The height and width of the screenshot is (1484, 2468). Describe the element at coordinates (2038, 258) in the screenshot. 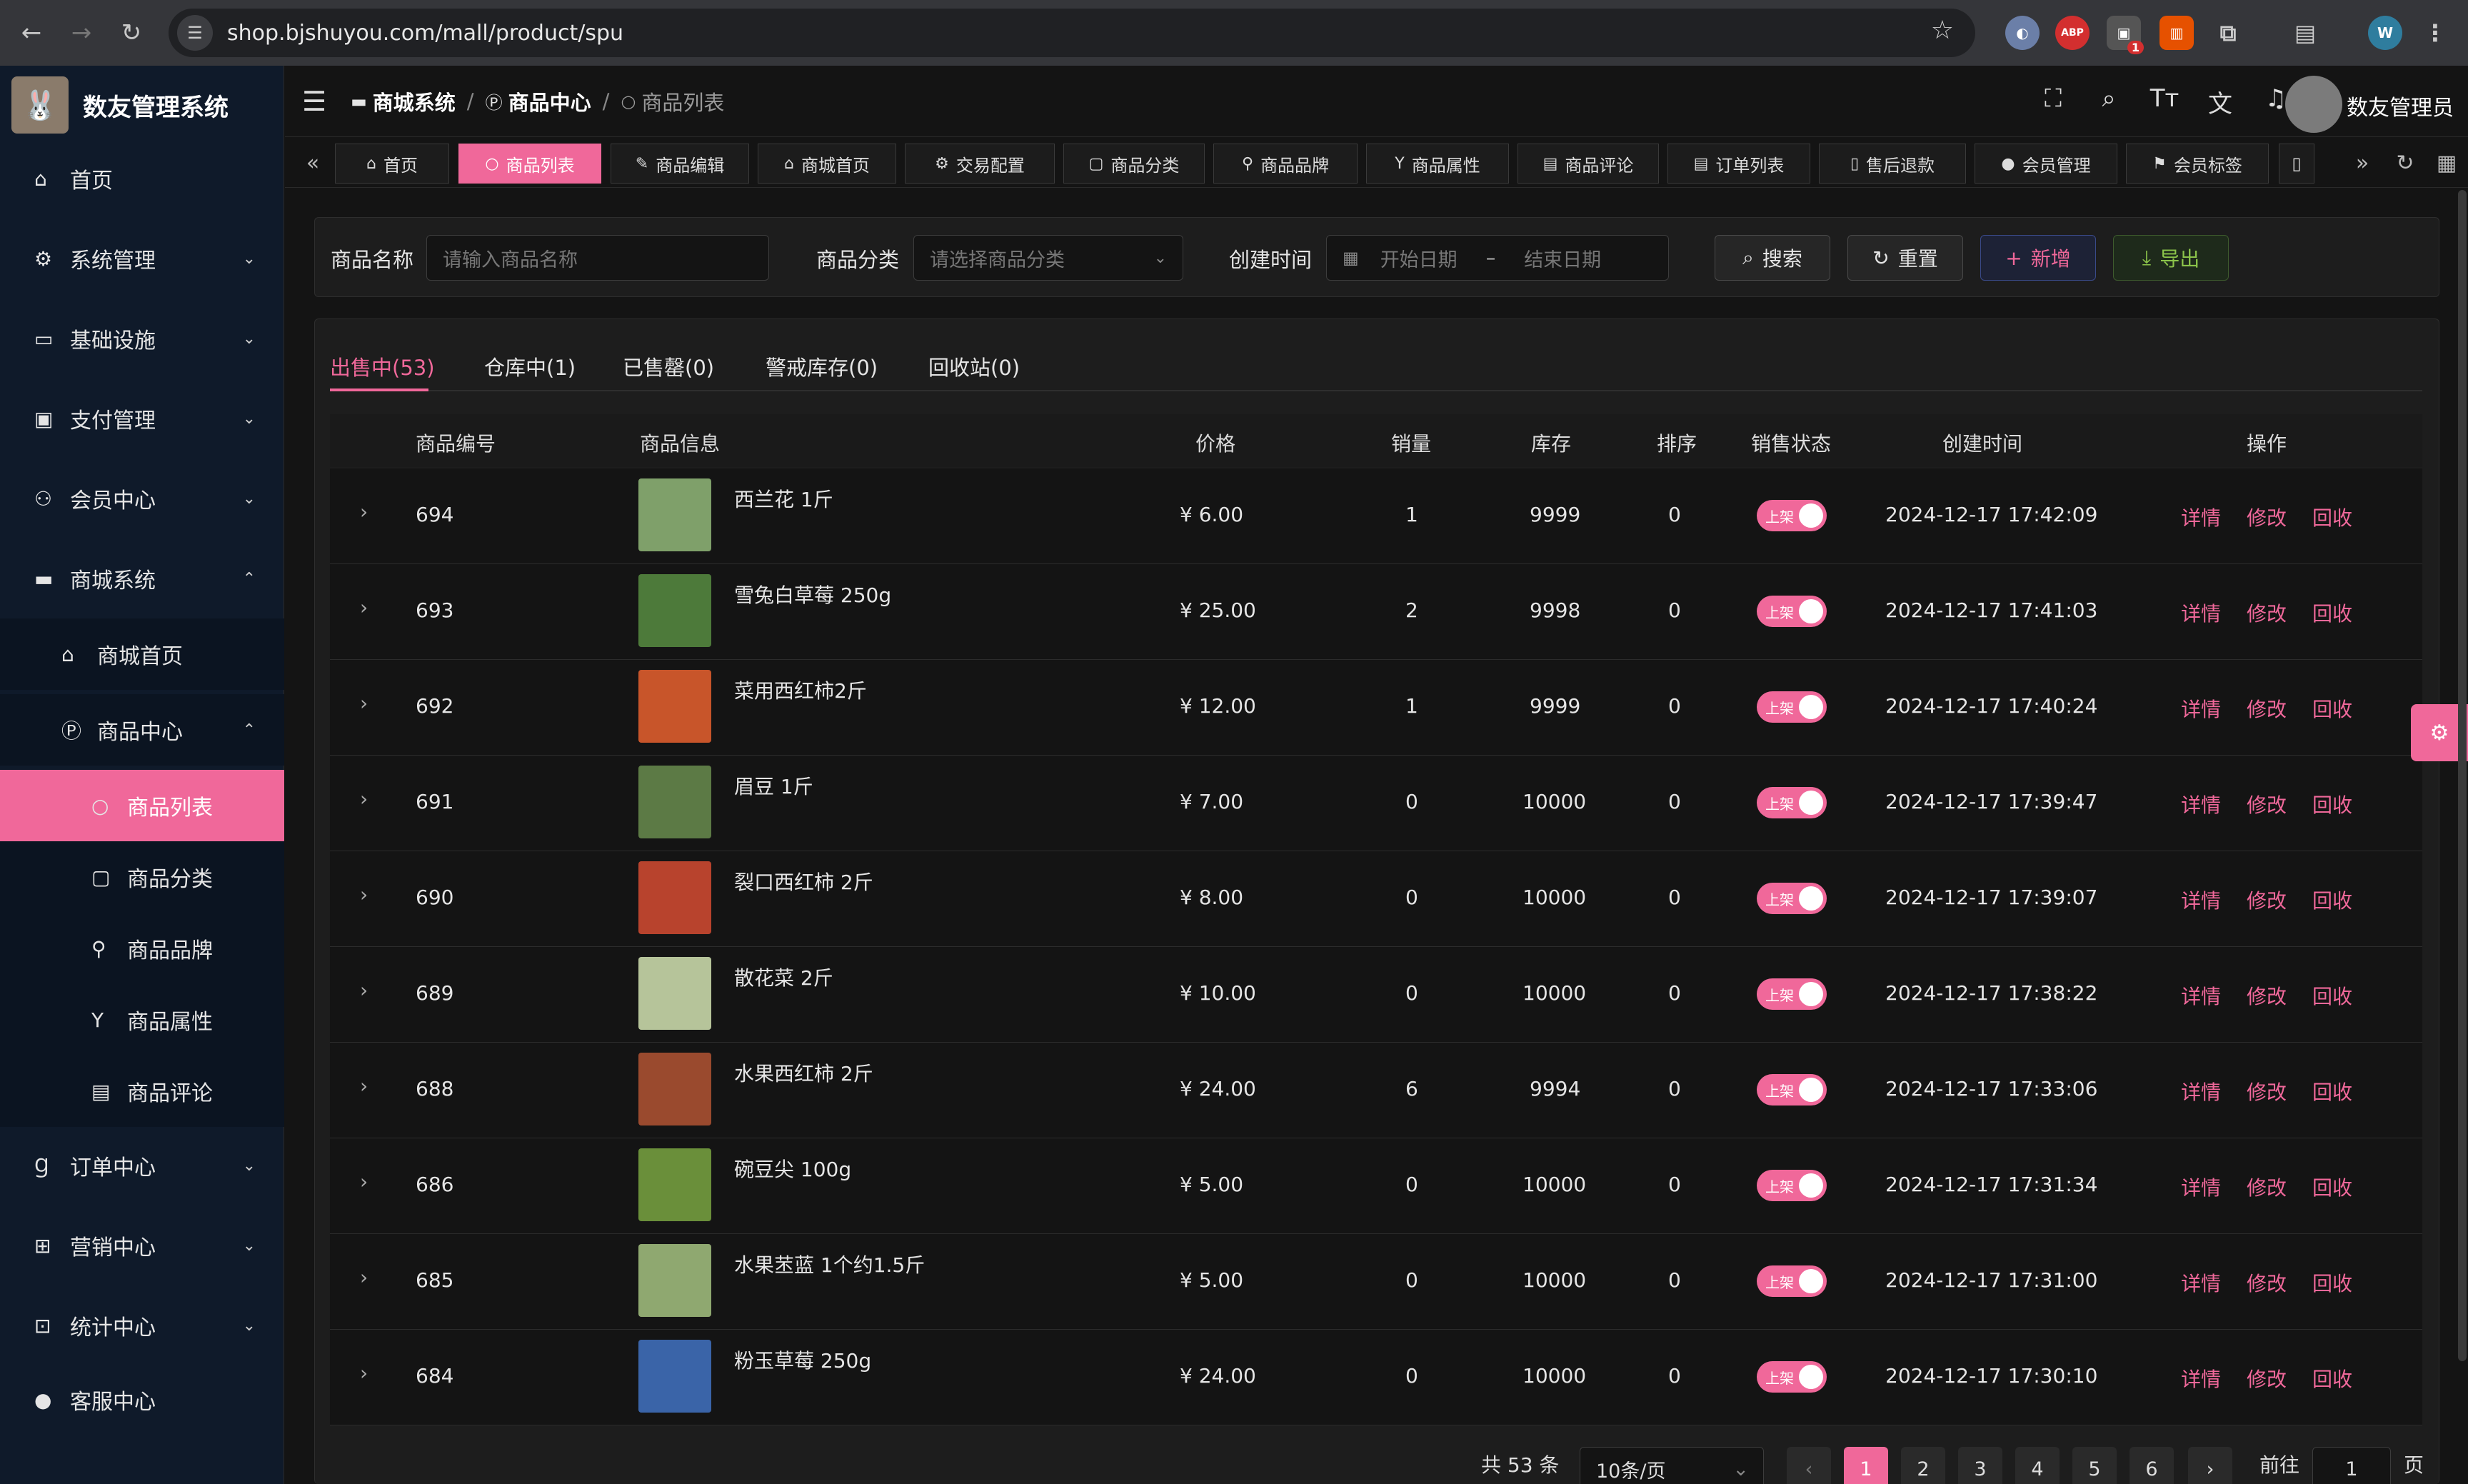

I see `add-button: + 新增` at that location.